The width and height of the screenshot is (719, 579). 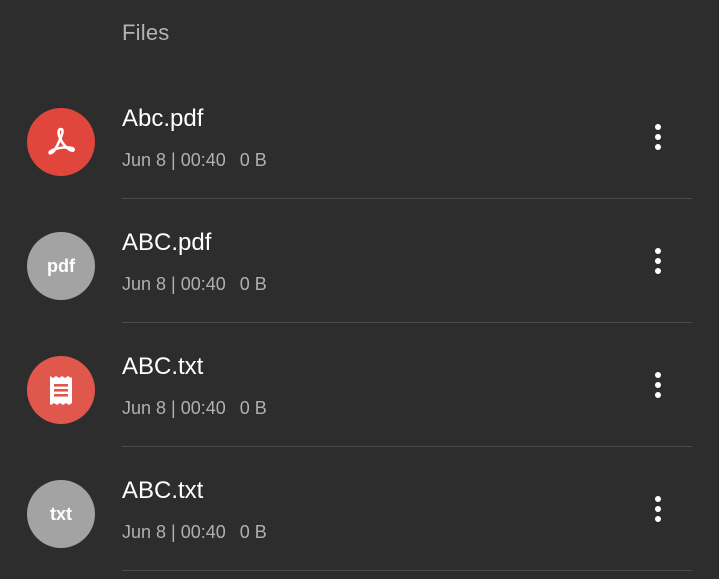 I want to click on icon-label: txt, so click(x=61, y=513).